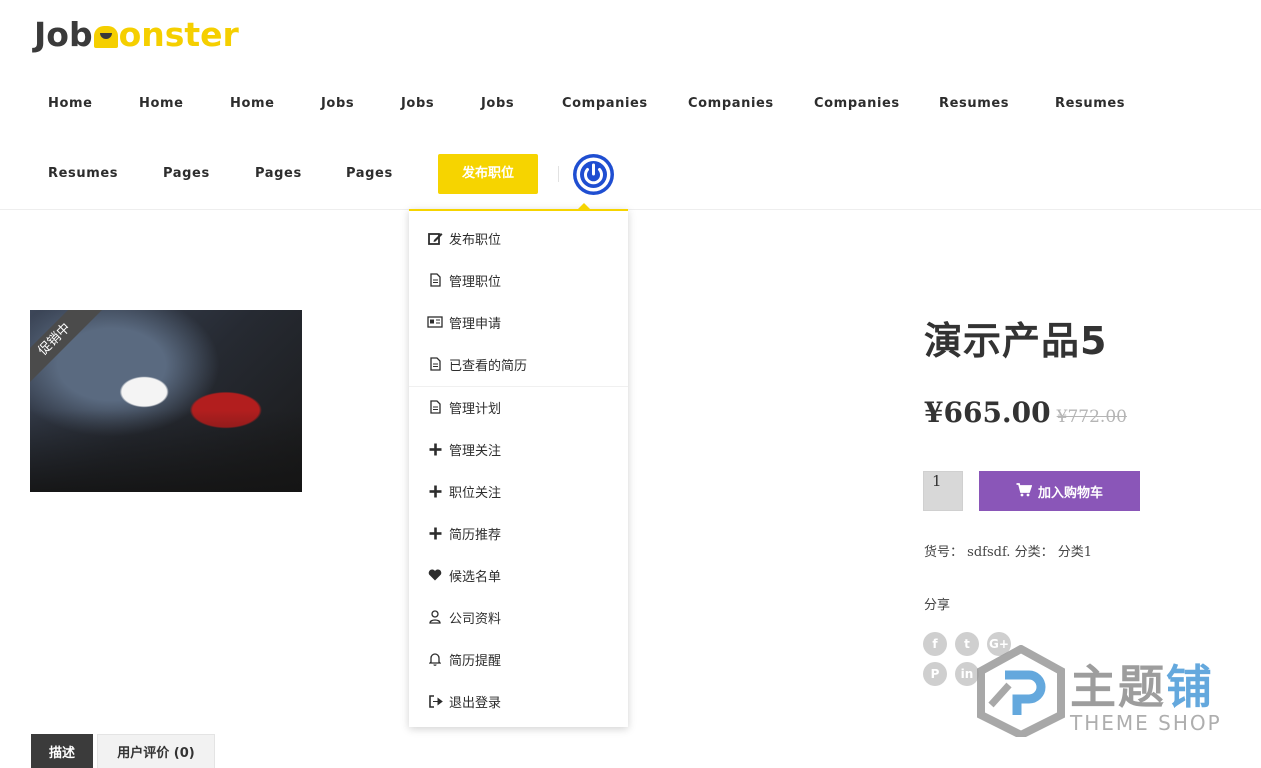 The width and height of the screenshot is (1261, 768). I want to click on menu-item-label: 简历推荐, so click(475, 535).